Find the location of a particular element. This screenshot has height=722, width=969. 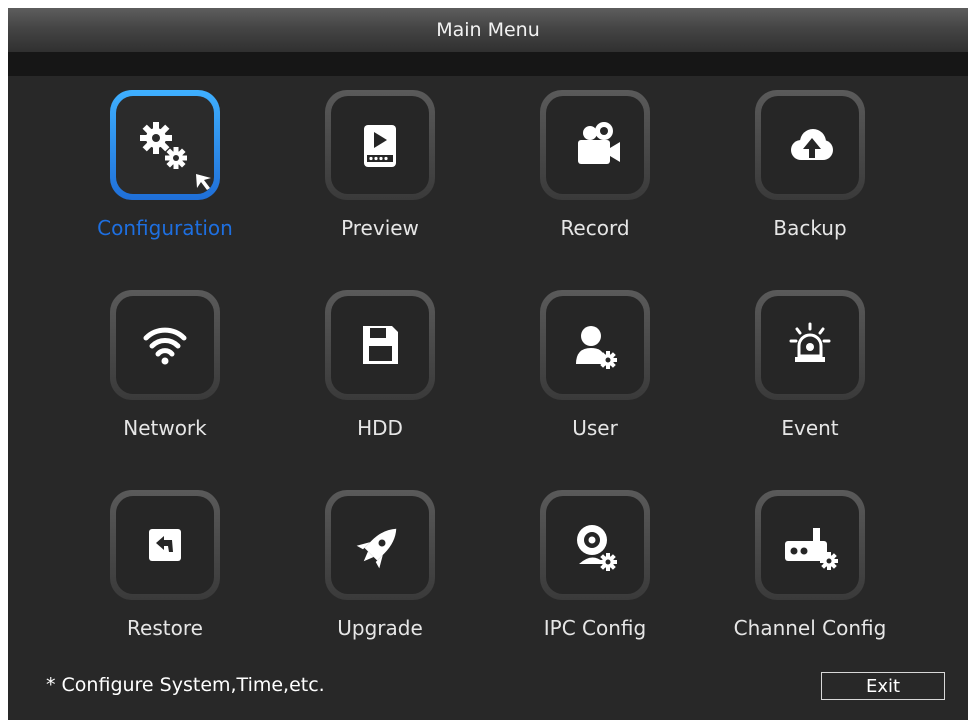

menu-item-restore: Restore is located at coordinates (168, 575).